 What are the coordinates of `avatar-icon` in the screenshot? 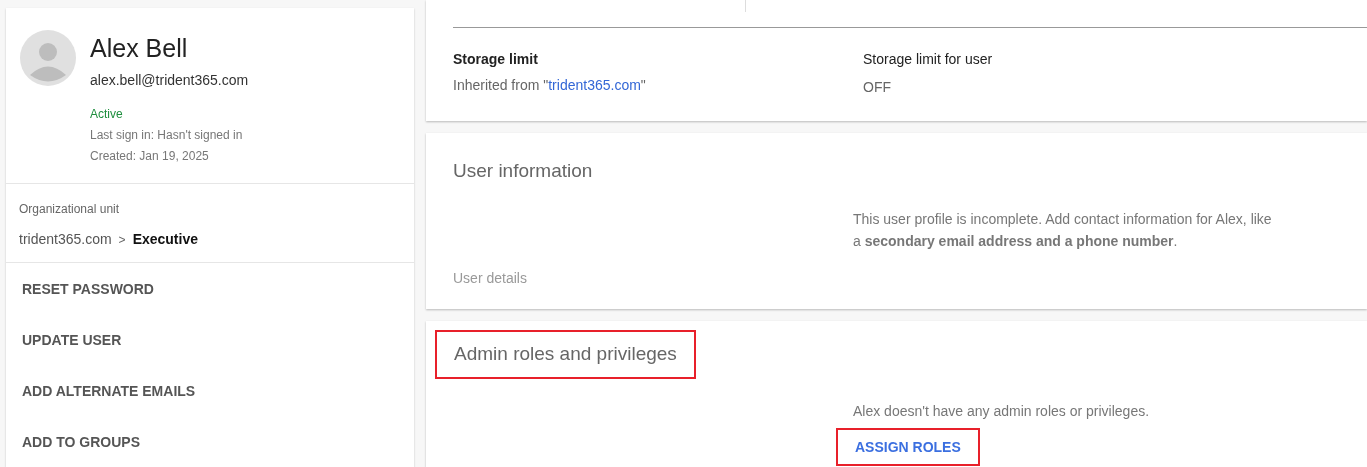 It's located at (48, 58).